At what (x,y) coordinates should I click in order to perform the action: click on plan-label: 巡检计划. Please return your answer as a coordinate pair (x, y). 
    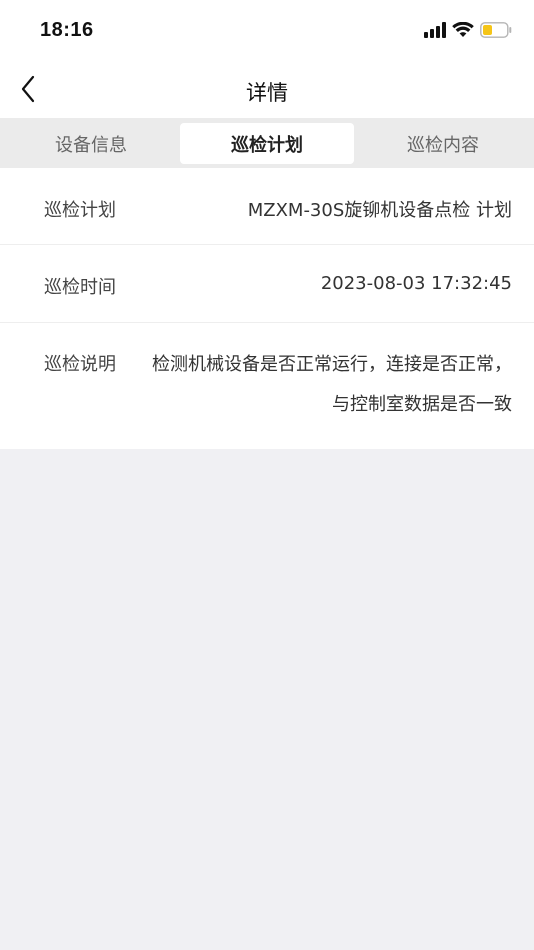
    Looking at the image, I should click on (80, 210).